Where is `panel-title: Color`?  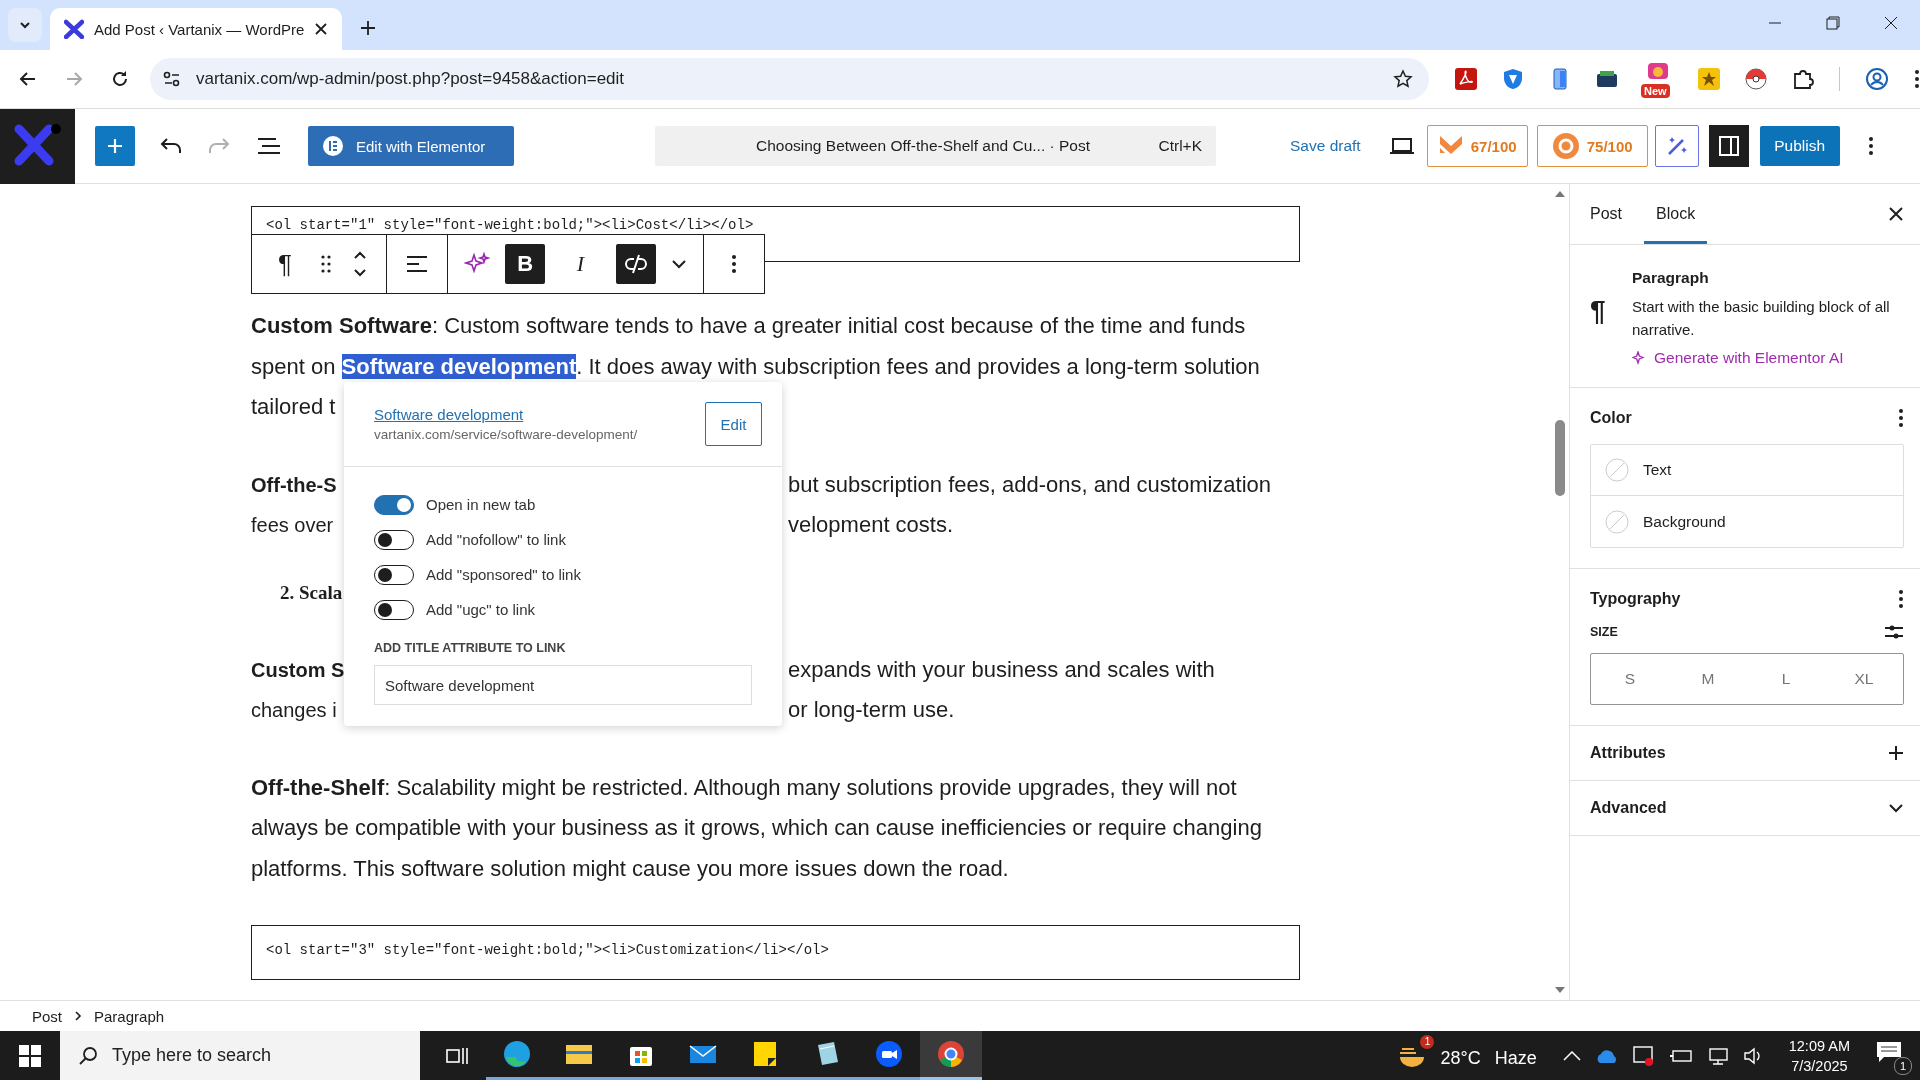
panel-title: Color is located at coordinates (1611, 418).